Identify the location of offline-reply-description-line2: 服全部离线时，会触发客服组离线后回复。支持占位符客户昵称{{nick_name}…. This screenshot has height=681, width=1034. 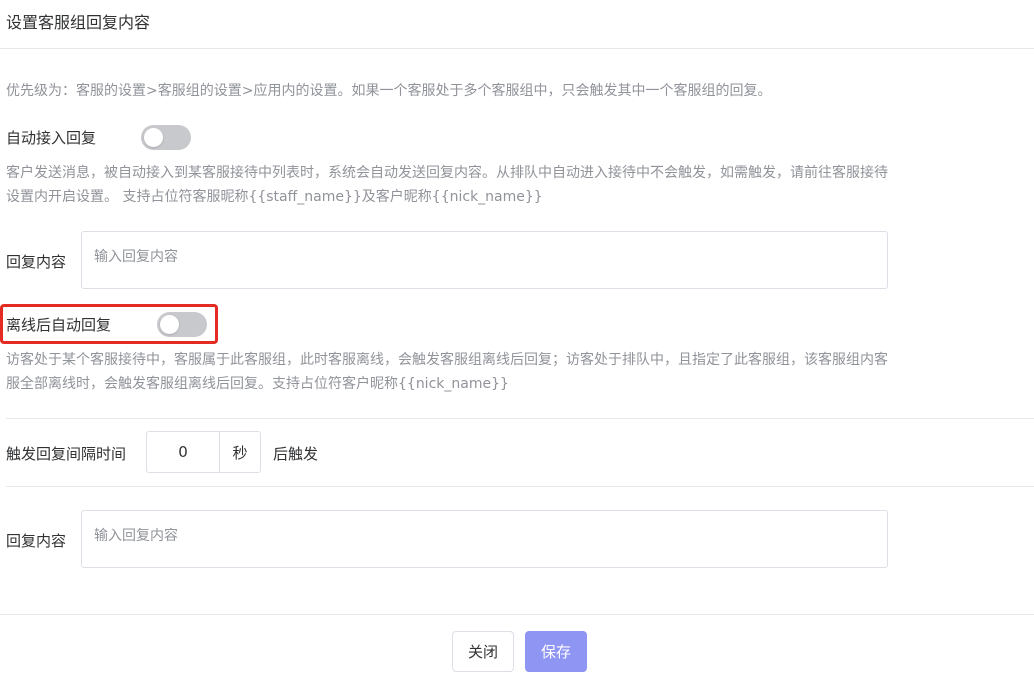
(257, 384).